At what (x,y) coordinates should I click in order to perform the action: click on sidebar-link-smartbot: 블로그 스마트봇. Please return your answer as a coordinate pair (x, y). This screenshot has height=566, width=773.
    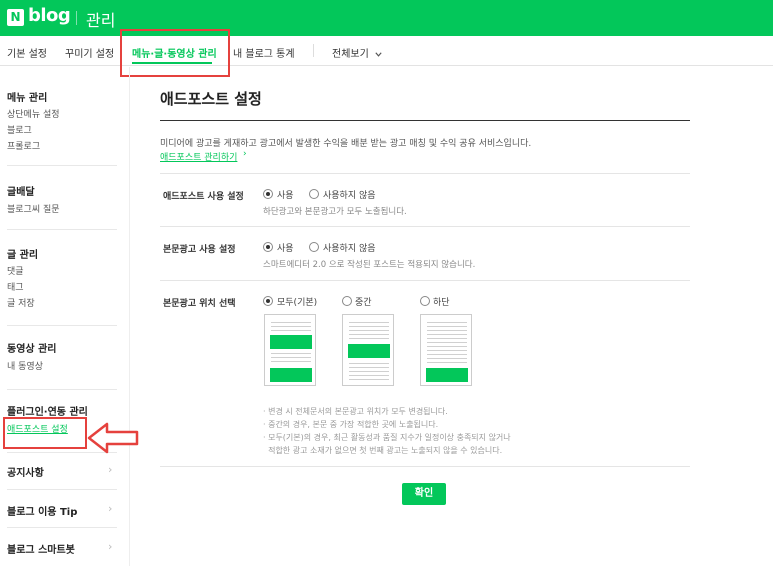
    Looking at the image, I should click on (41, 548).